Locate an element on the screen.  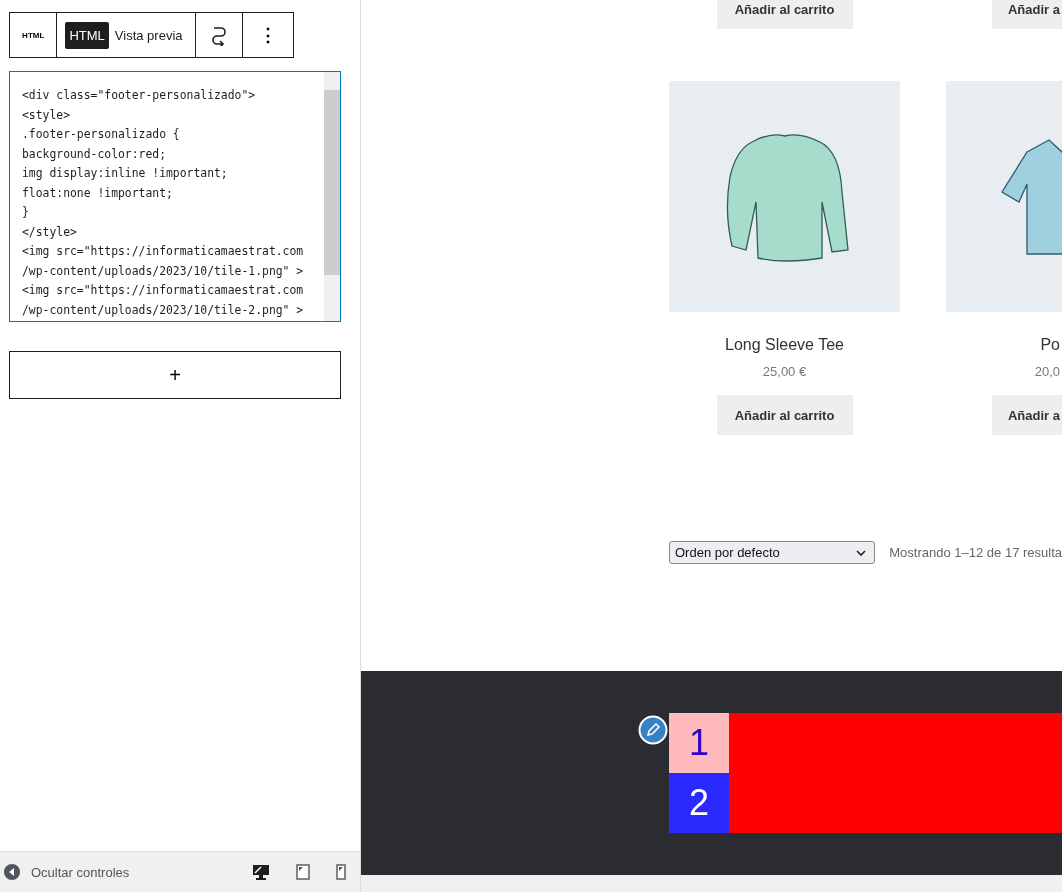
code-line: } is located at coordinates (26, 212).